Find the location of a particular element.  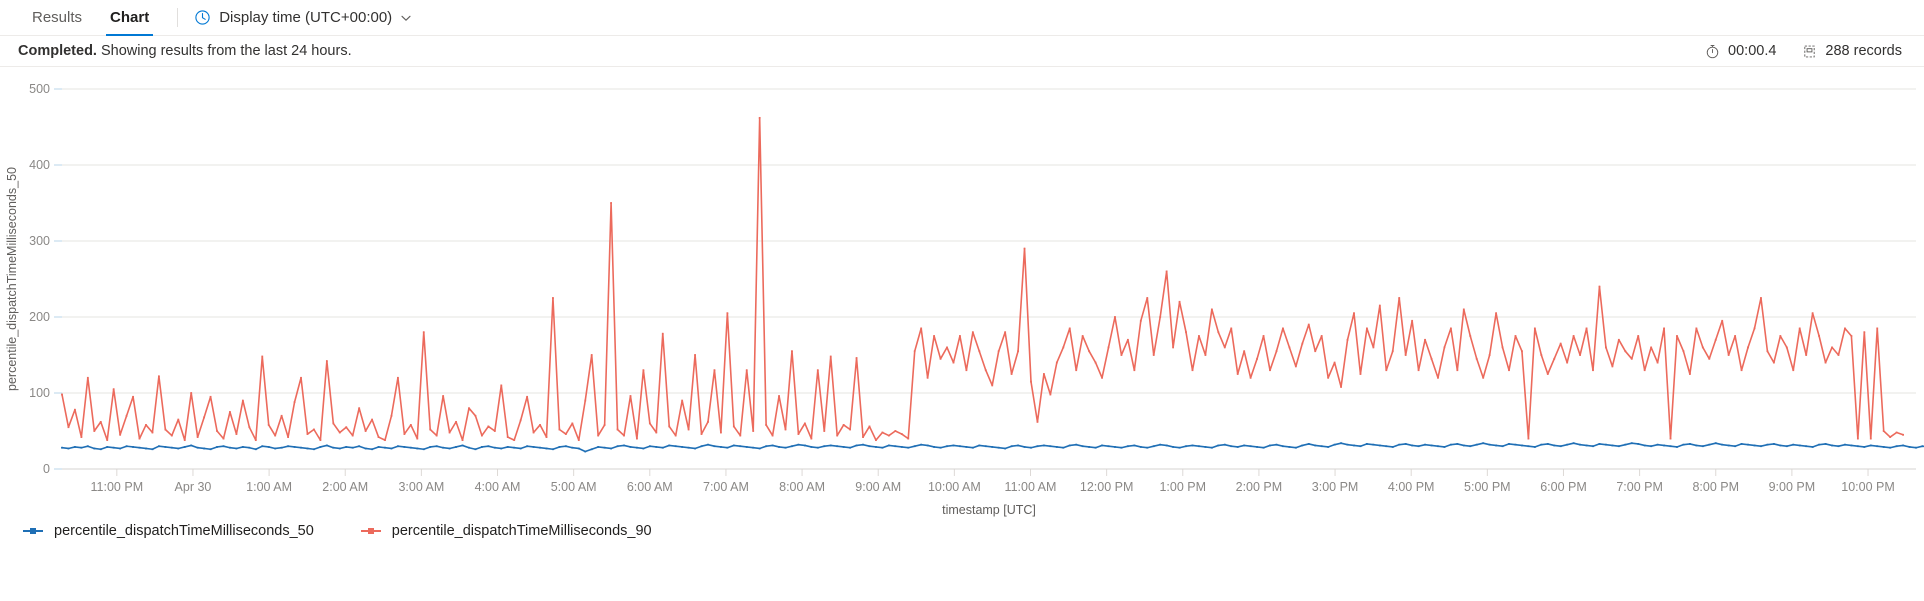

x-tick-label: 1:00 PM is located at coordinates (1182, 487).